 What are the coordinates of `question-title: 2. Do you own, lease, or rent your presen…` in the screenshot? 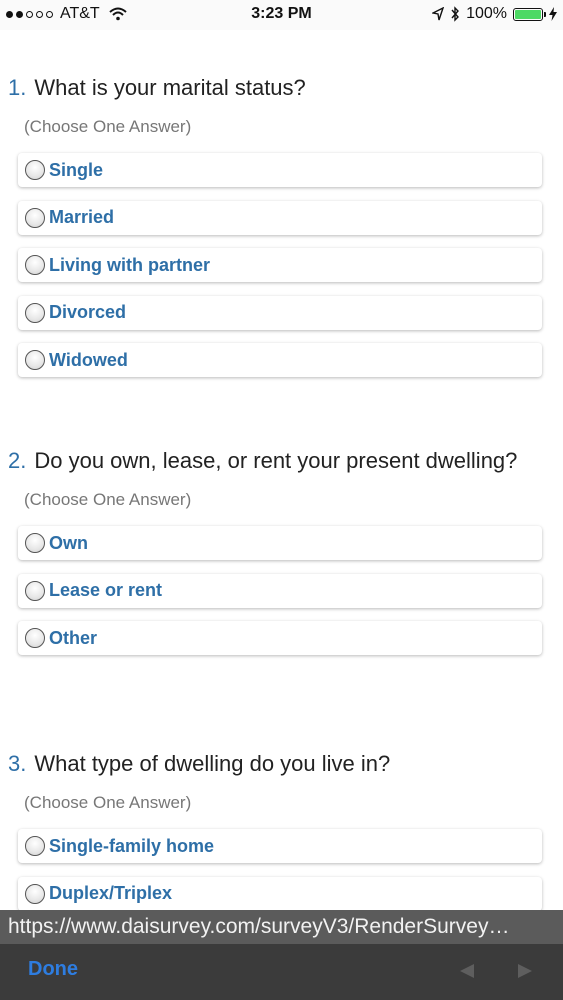 It's located at (278, 461).